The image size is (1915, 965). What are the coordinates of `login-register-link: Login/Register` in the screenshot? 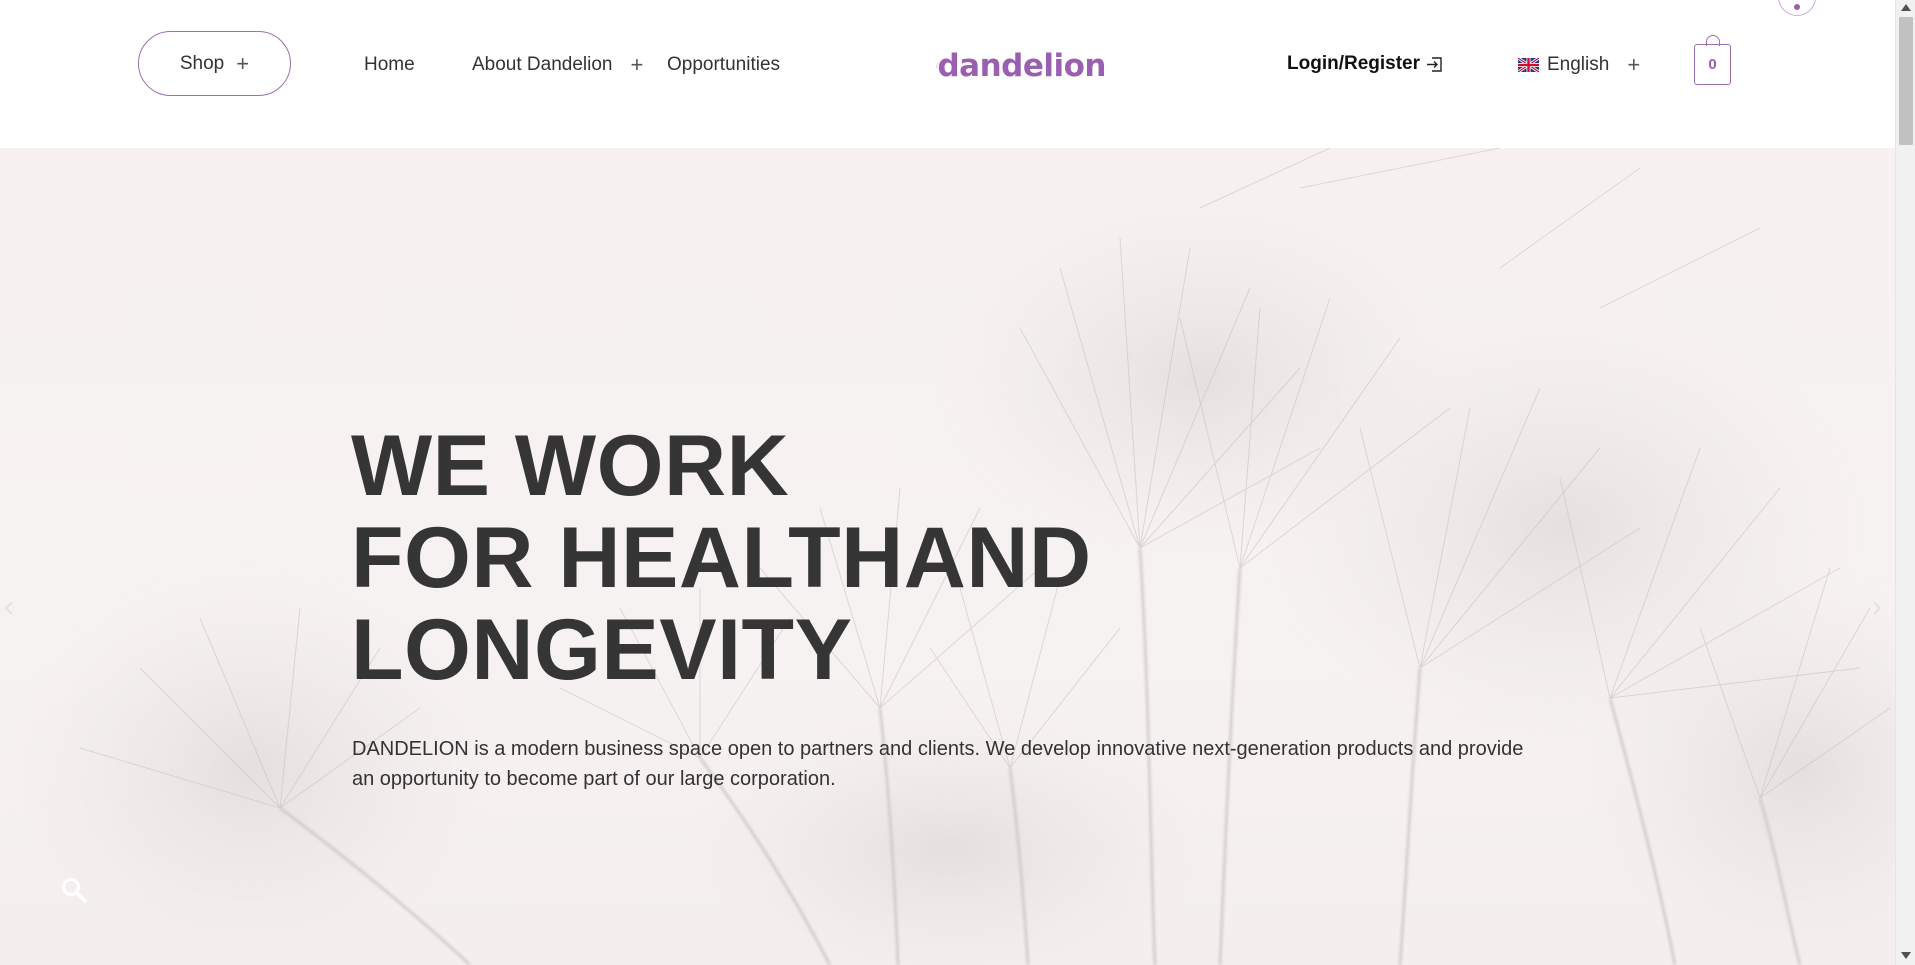 It's located at (1365, 64).